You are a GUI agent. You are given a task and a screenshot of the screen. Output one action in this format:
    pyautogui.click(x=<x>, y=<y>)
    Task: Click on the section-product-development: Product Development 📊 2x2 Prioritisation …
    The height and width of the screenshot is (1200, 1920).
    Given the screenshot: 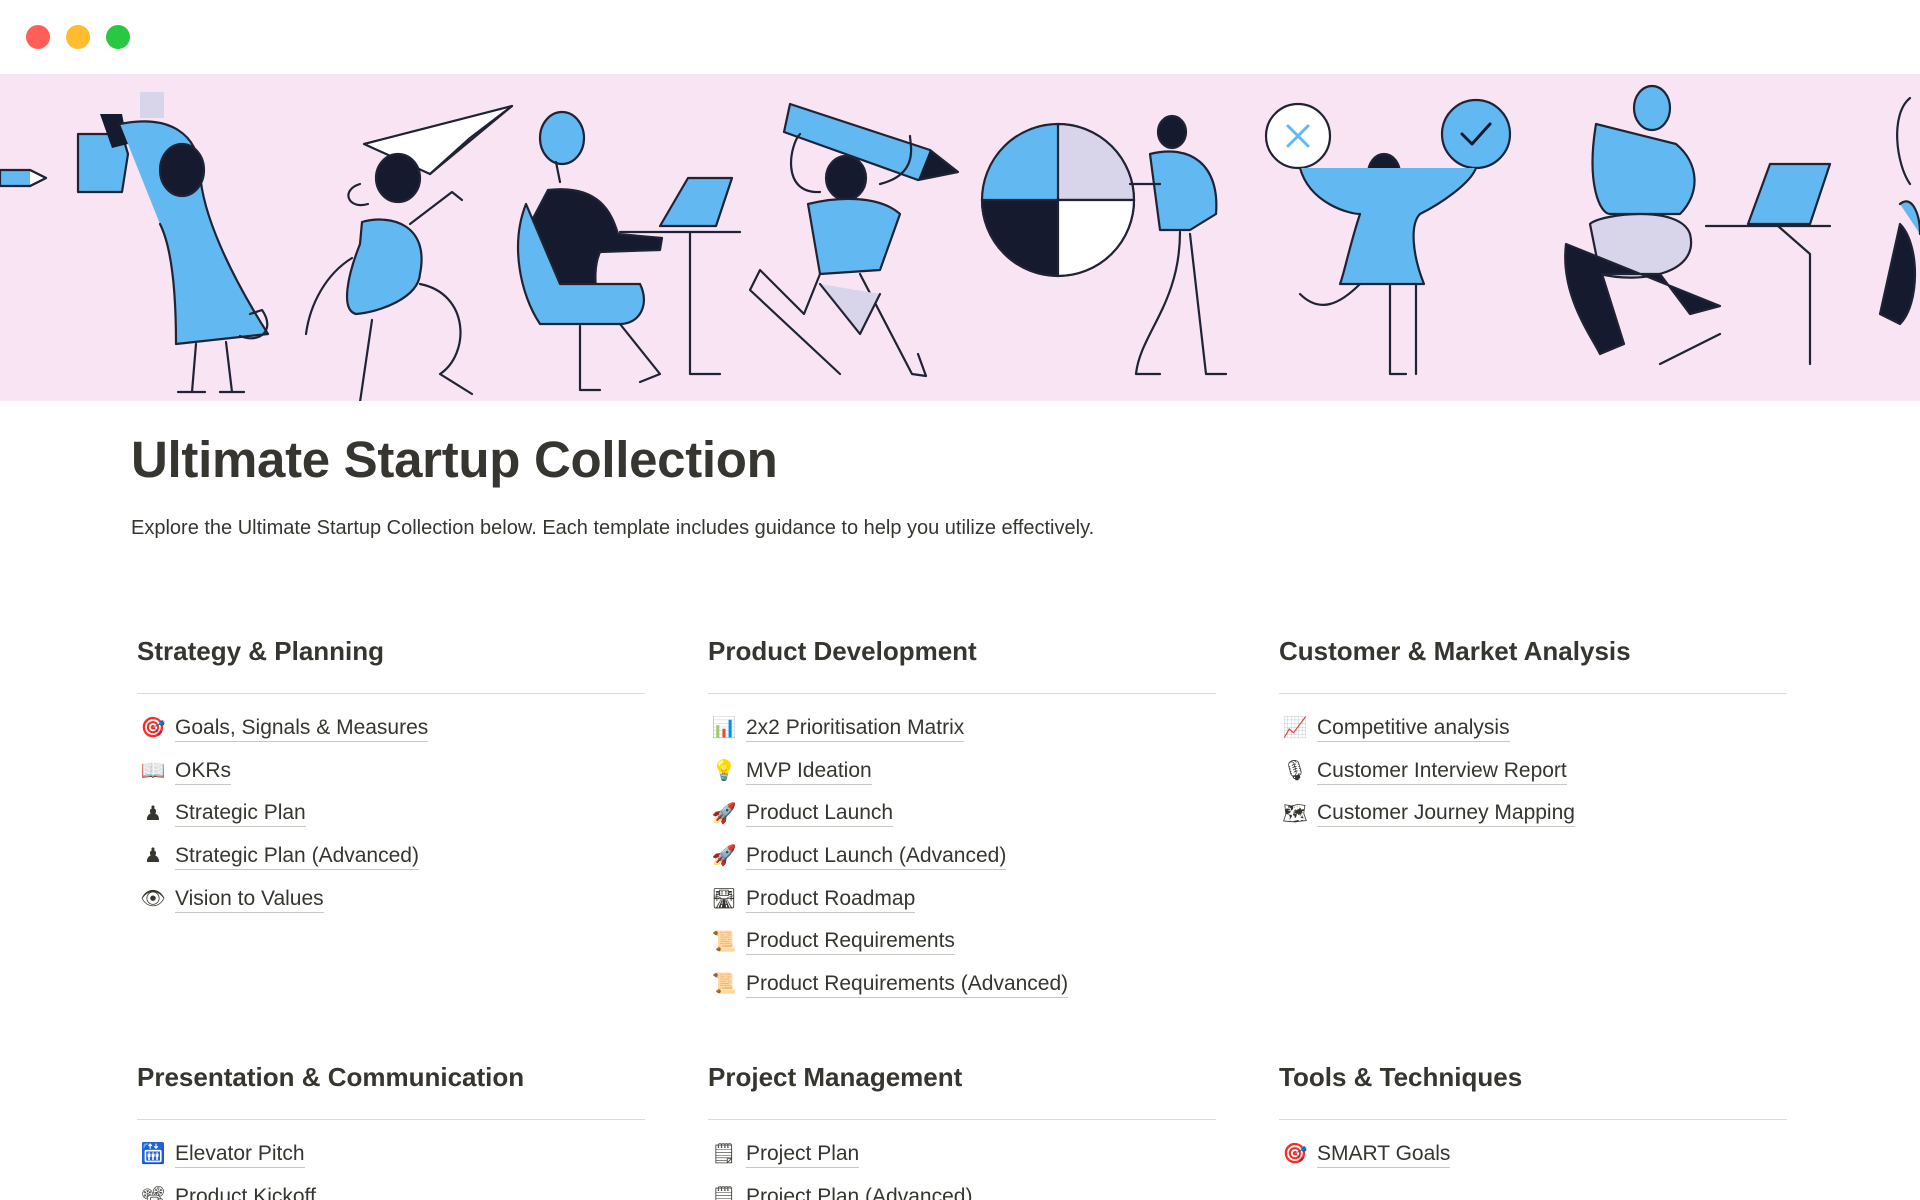 What is the action you would take?
    pyautogui.click(x=962, y=821)
    